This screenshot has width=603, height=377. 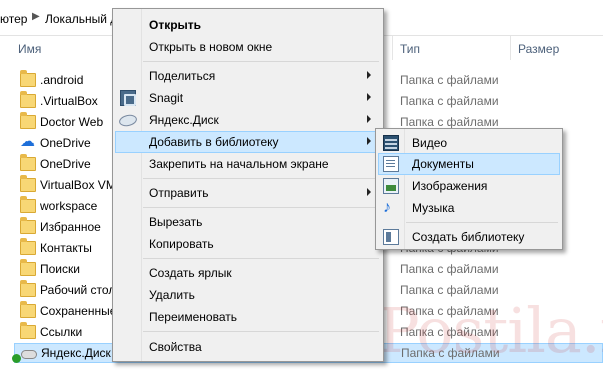 What do you see at coordinates (248, 120) in the screenshot?
I see `menu-item-yandex-disk: Яндекс.Диск` at bounding box center [248, 120].